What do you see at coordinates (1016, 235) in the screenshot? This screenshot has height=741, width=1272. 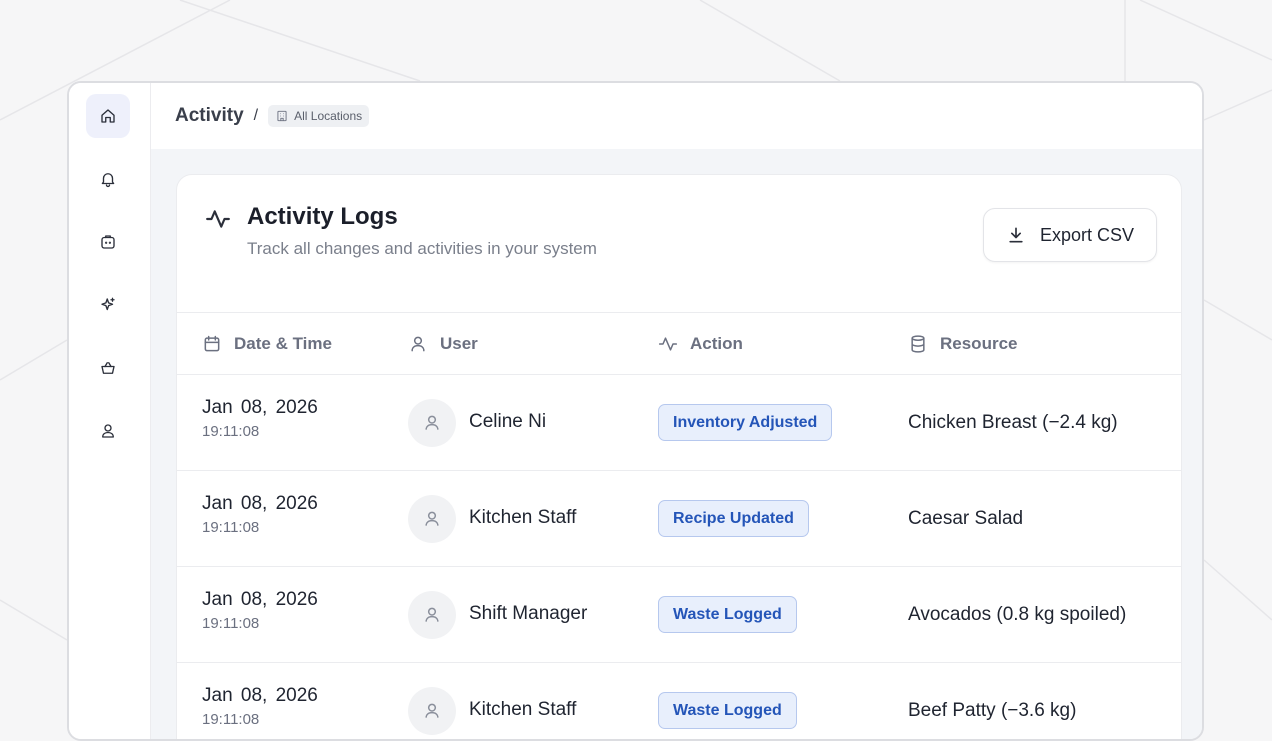 I see `download-icon` at bounding box center [1016, 235].